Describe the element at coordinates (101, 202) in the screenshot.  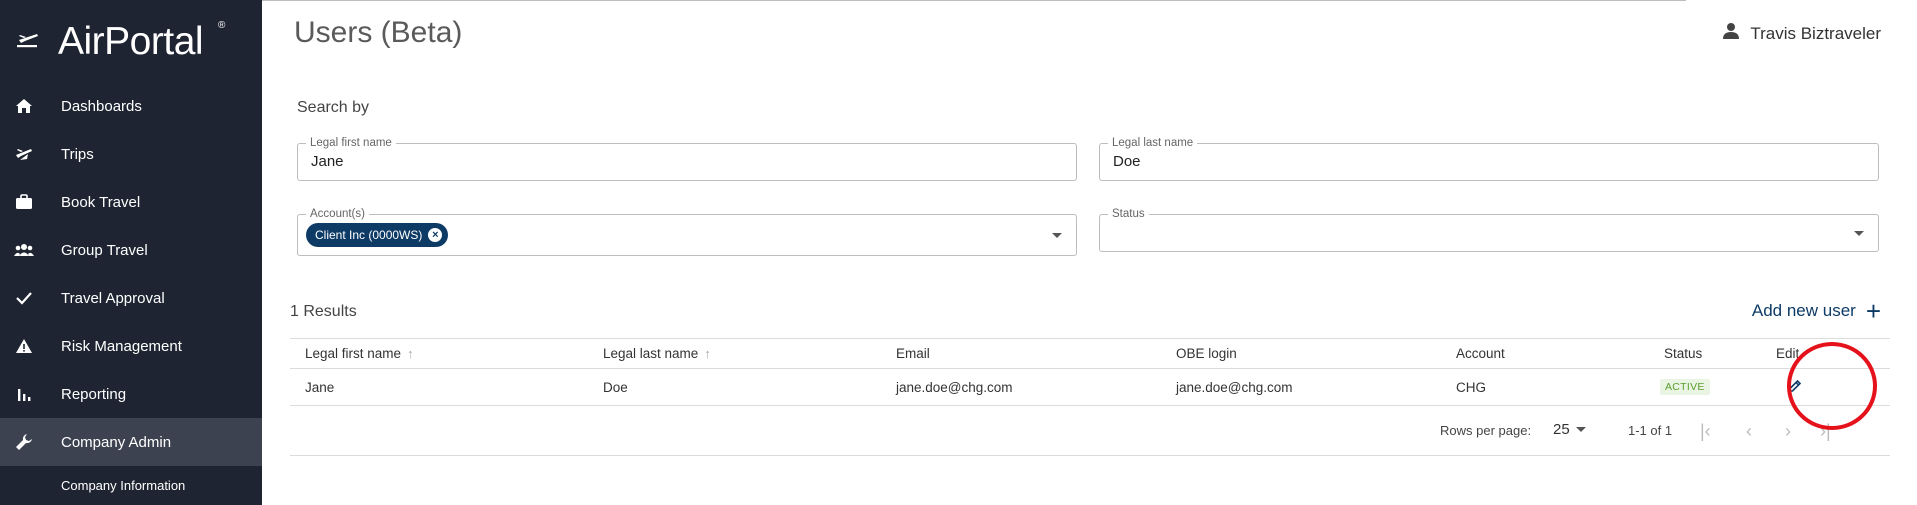
I see `sidebar-item-label: Book Travel` at that location.